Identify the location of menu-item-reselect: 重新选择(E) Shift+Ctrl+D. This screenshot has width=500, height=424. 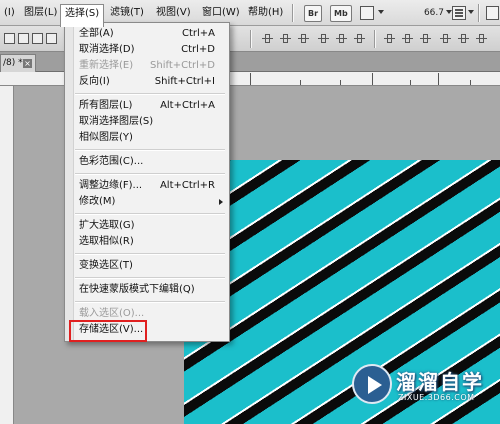
(154, 66).